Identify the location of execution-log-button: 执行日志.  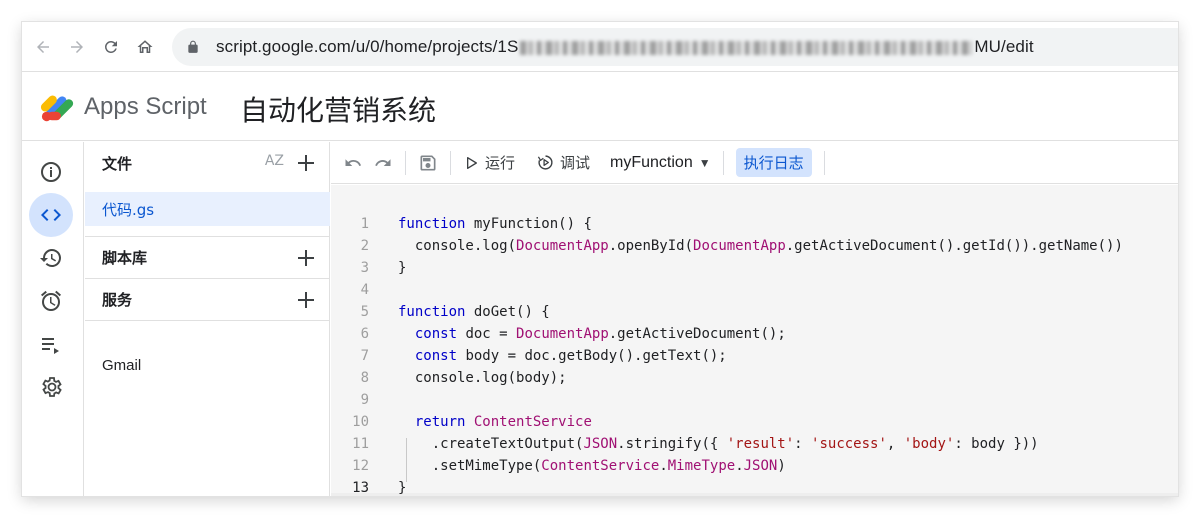
(773, 162).